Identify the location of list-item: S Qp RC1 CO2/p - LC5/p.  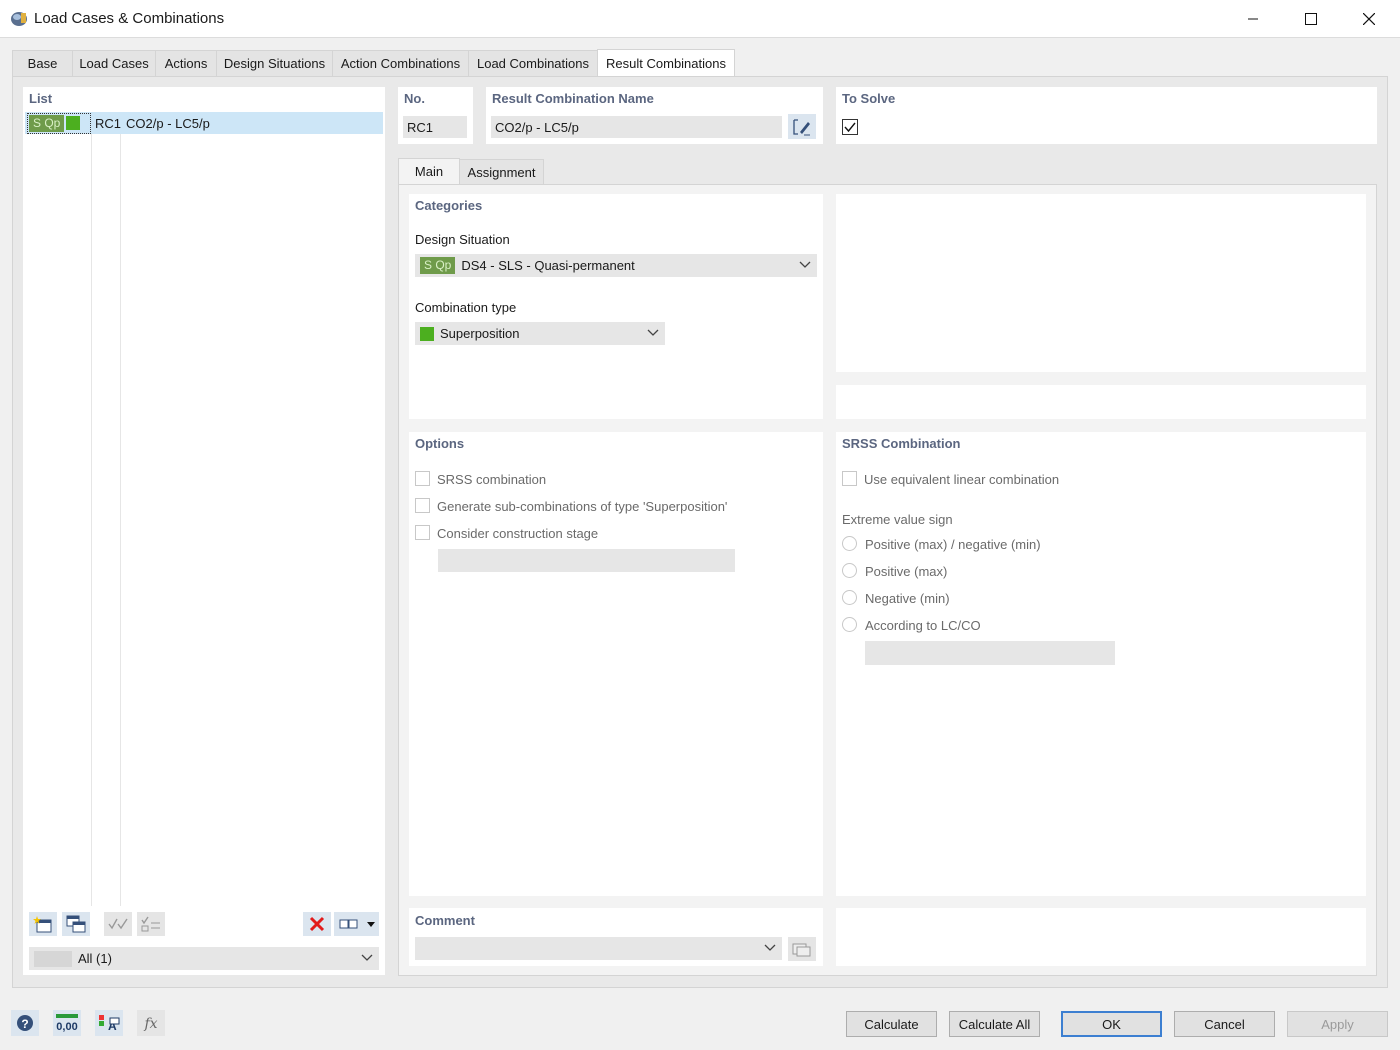
(204, 123).